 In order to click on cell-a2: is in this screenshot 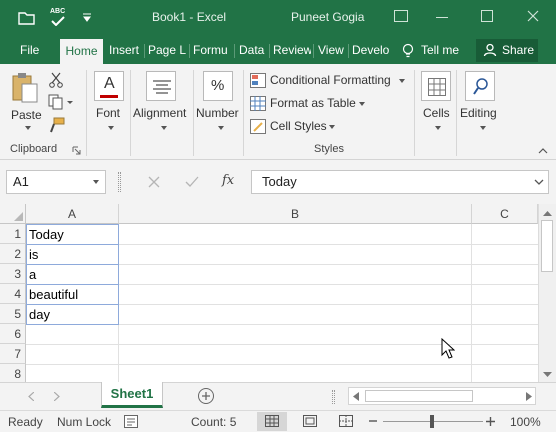, I will do `click(72, 255)`.